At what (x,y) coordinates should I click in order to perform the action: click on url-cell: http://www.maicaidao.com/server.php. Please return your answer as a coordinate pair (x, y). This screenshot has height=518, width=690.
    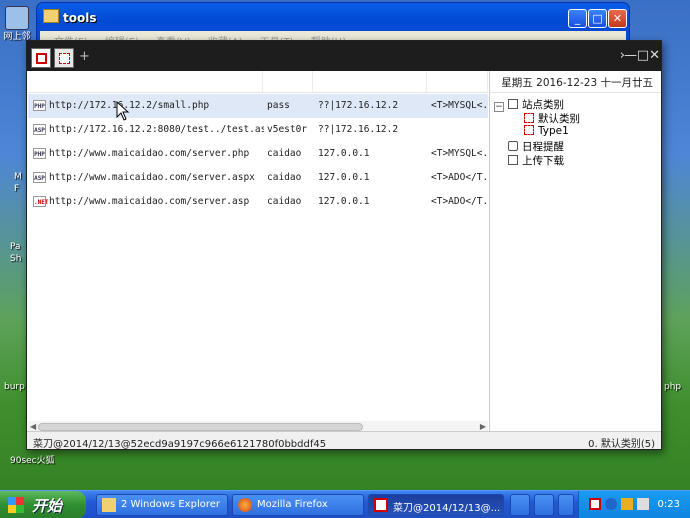
    Looking at the image, I should click on (149, 153).